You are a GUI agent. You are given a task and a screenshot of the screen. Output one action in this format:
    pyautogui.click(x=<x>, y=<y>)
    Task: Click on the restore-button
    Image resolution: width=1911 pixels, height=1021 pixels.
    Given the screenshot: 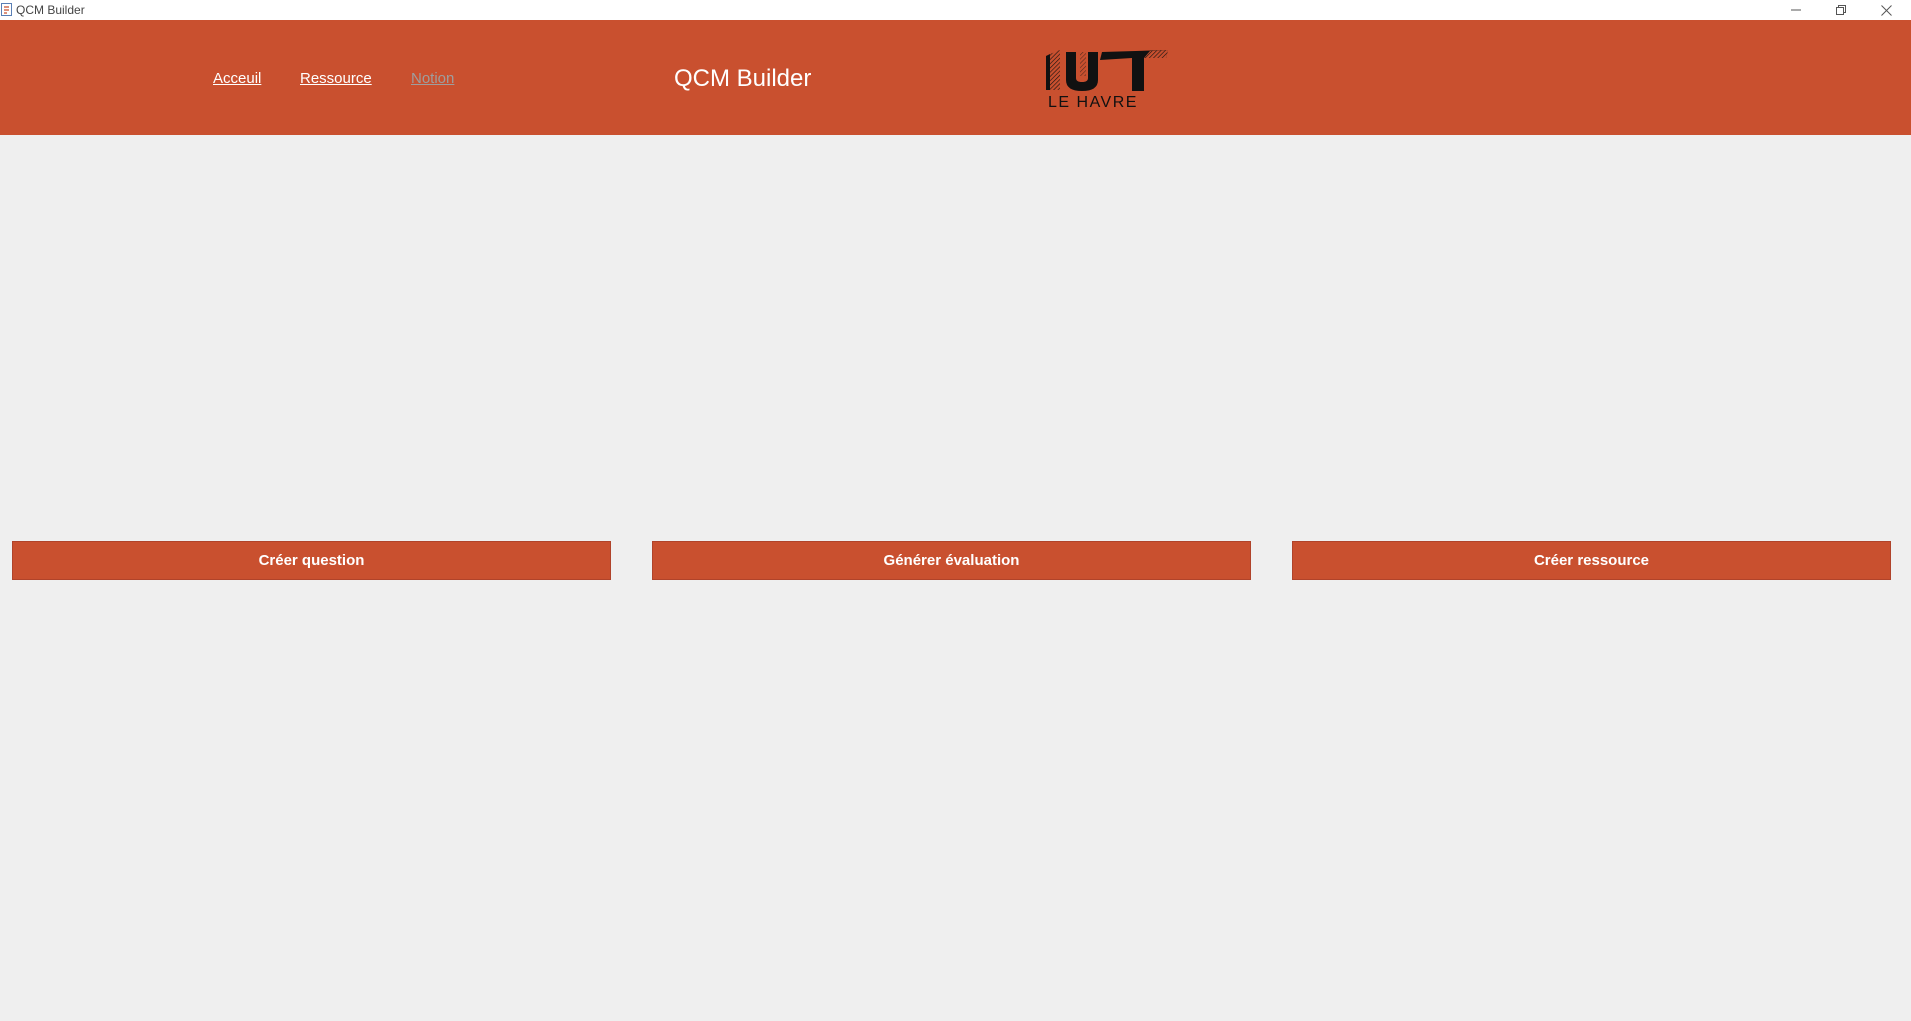 What is the action you would take?
    pyautogui.click(x=1841, y=10)
    